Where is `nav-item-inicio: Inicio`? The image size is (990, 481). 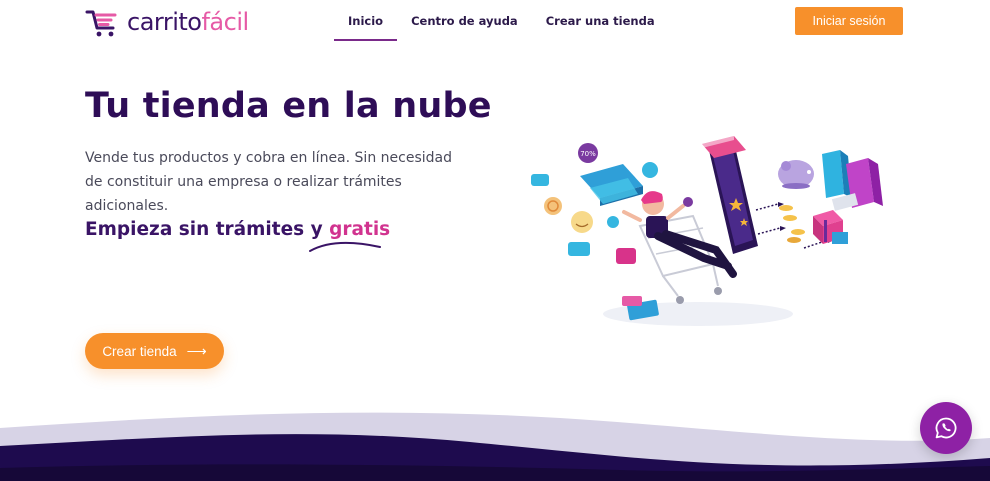 nav-item-inicio: Inicio is located at coordinates (366, 21).